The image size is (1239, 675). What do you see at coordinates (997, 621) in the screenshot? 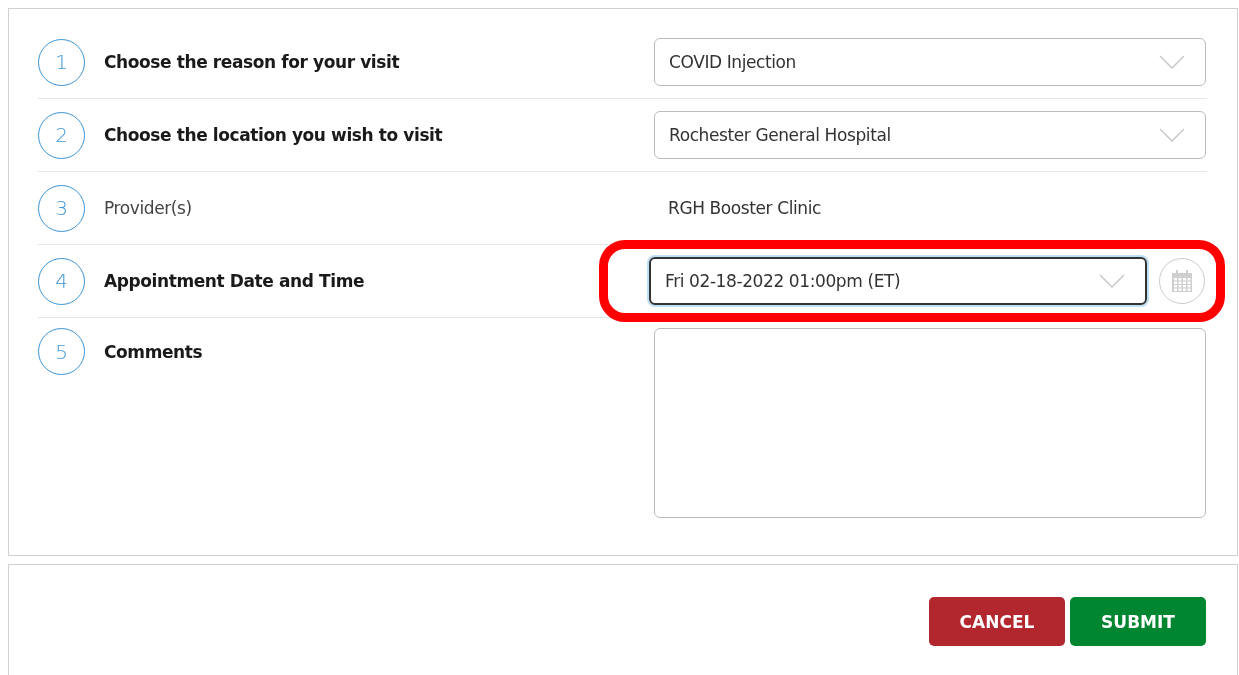
I see `cancel-button: CANCEL` at bounding box center [997, 621].